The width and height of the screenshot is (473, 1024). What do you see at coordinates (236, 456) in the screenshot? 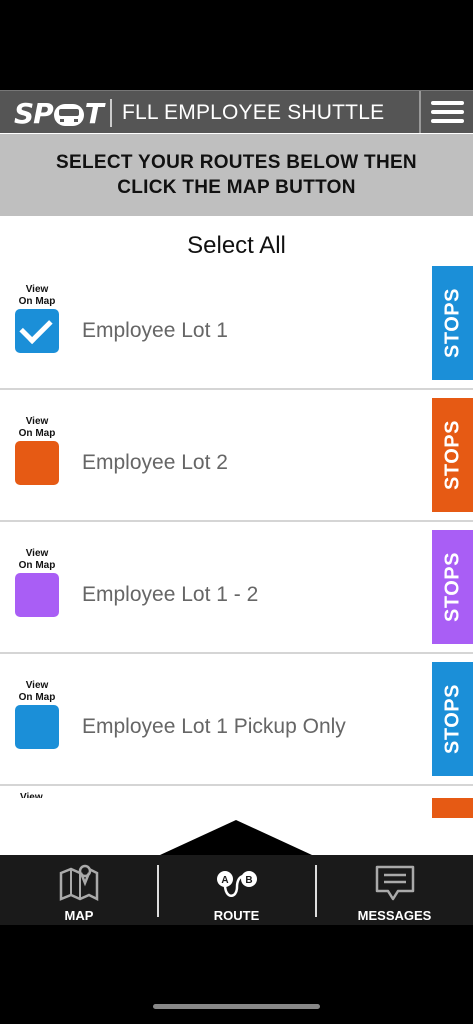
I see `route-row: View On Map Employee Lot 2 STOPS` at bounding box center [236, 456].